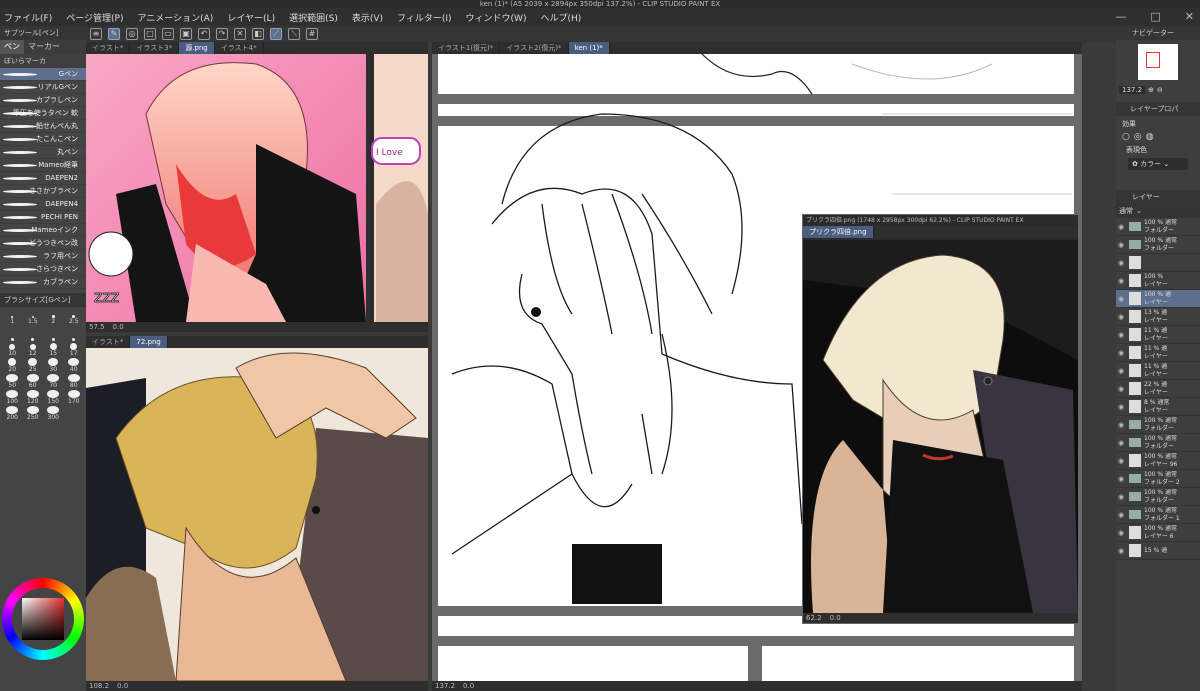 The width and height of the screenshot is (1200, 691). Describe the element at coordinates (258, 34) in the screenshot. I see `fill-icon: ◧` at that location.